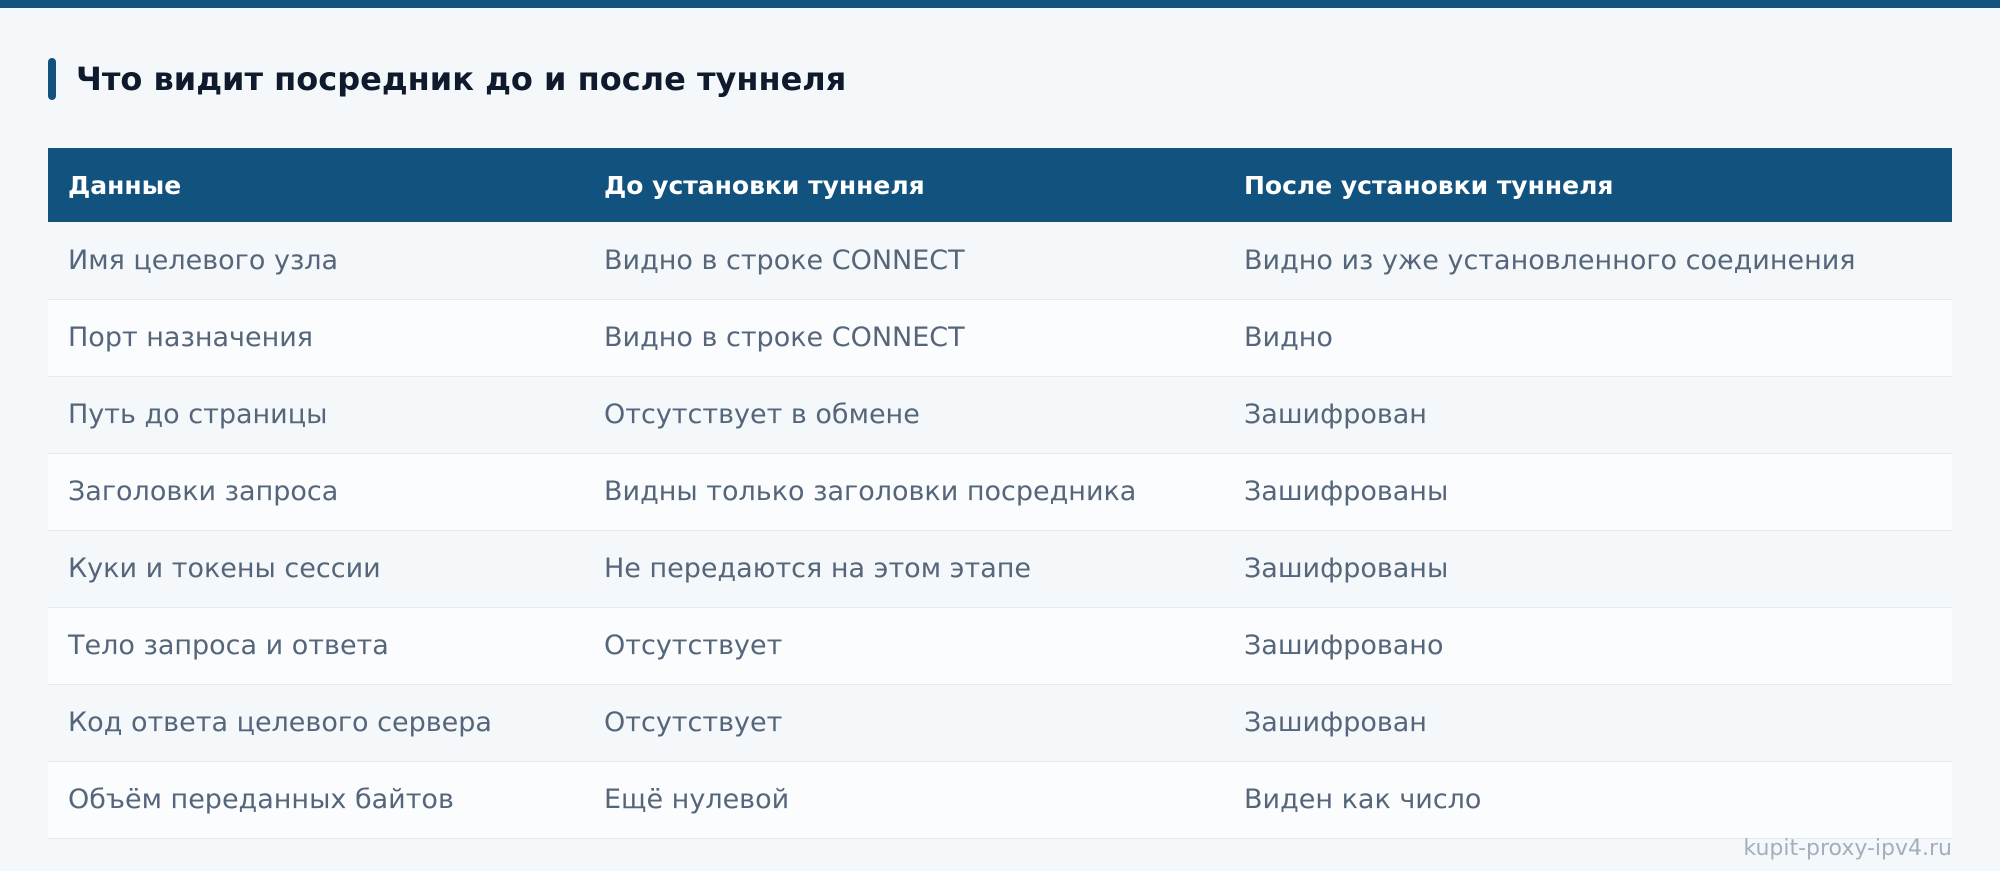 Image resolution: width=2000 pixels, height=871 pixels. Describe the element at coordinates (1588, 338) in the screenshot. I see `cell-after: Видно` at that location.